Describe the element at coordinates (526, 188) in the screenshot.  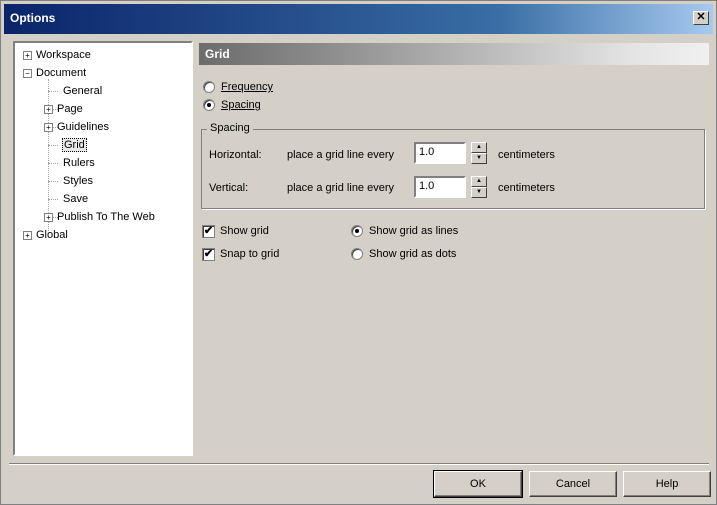
I see `vertical-unit: centimeters` at that location.